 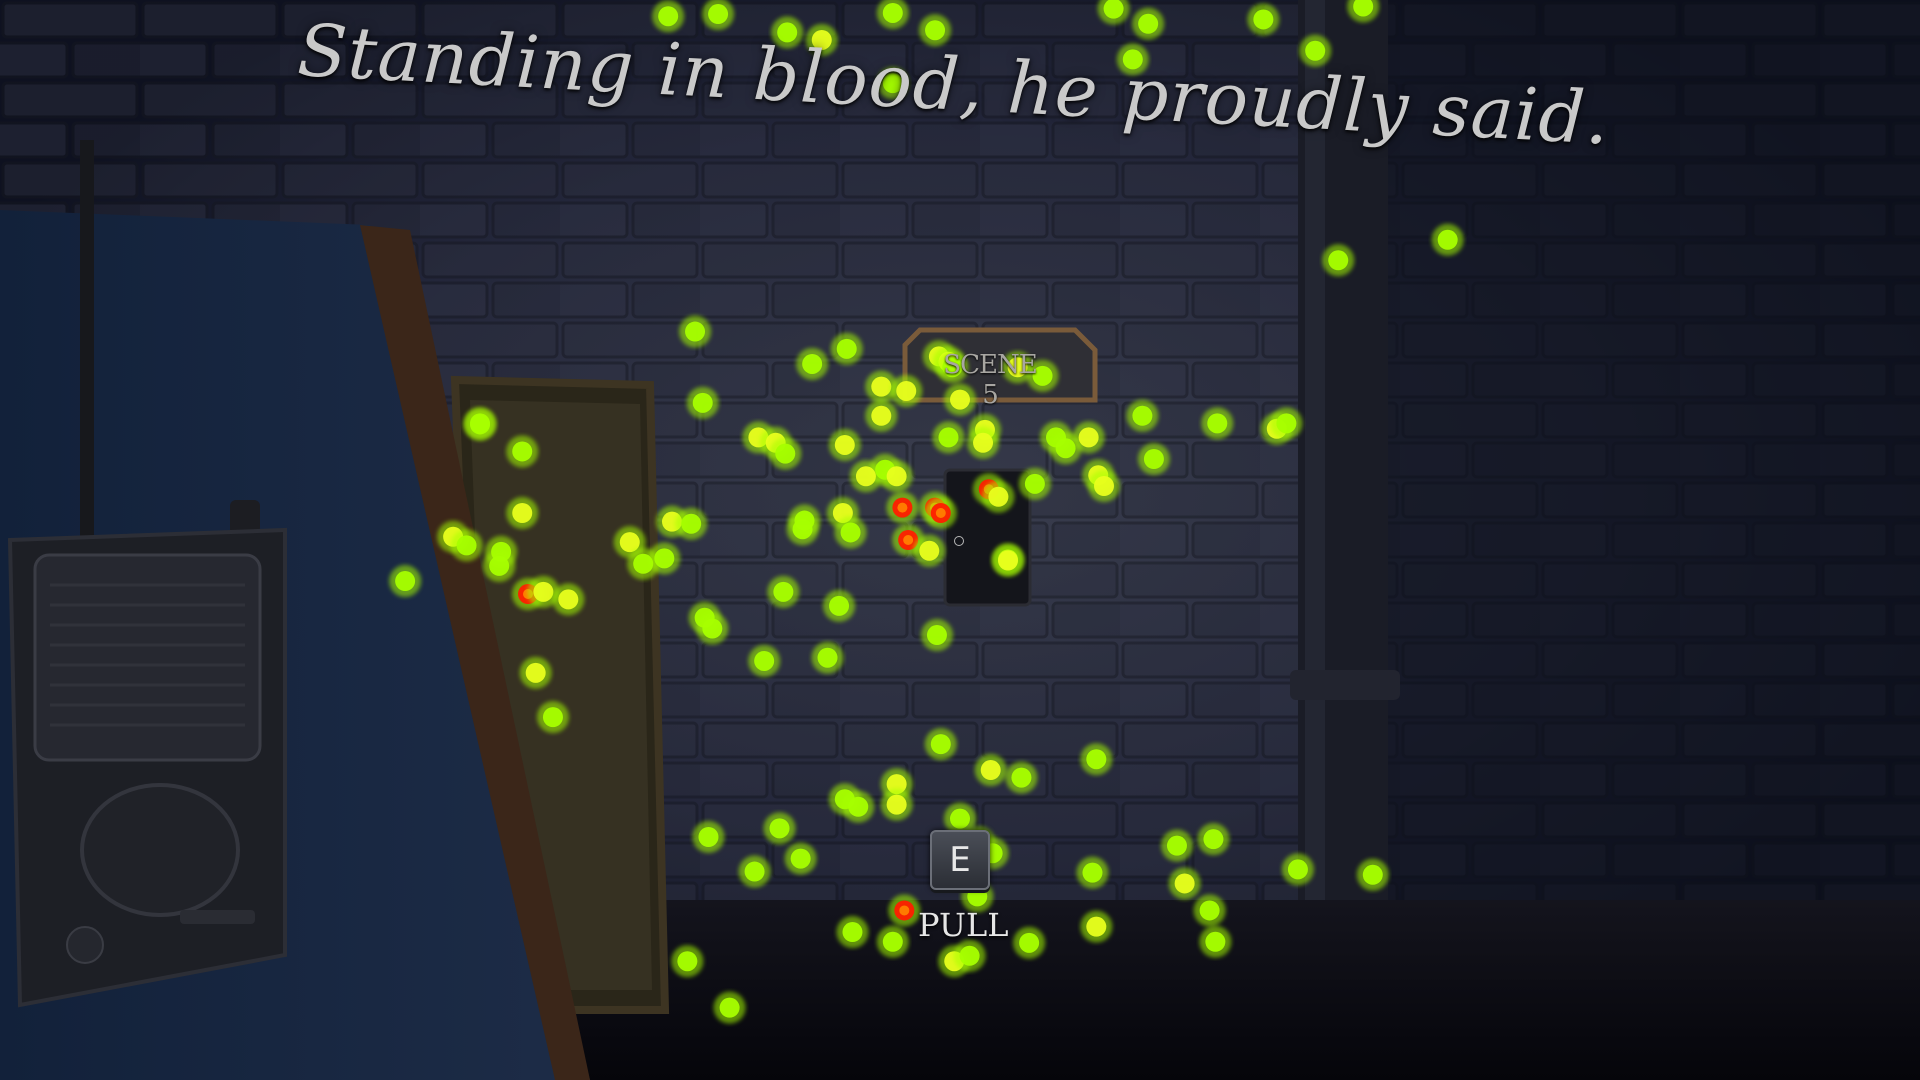 I want to click on interact-key-prompt: E, so click(x=960, y=860).